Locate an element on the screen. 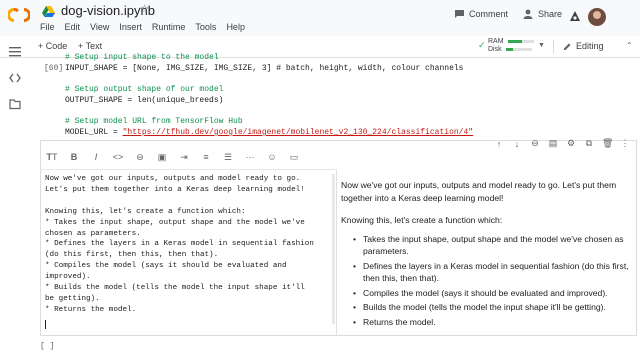 The image size is (640, 360). menu-view: View is located at coordinates (99, 27).